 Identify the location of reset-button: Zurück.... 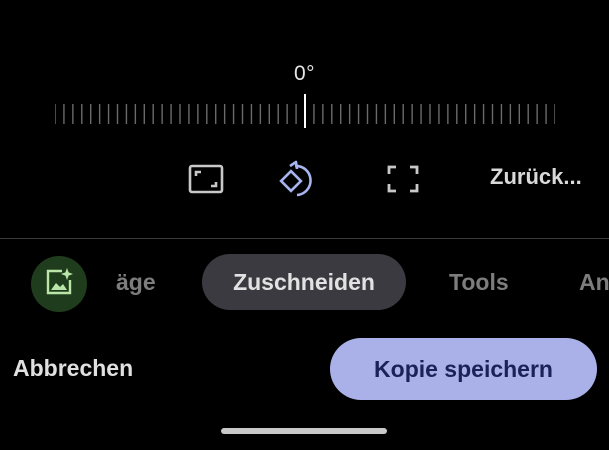
(536, 177).